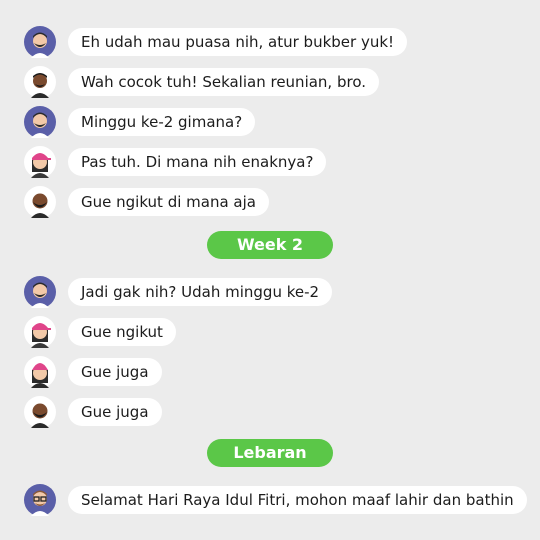  I want to click on date-divider-week-2: Week 2, so click(270, 245).